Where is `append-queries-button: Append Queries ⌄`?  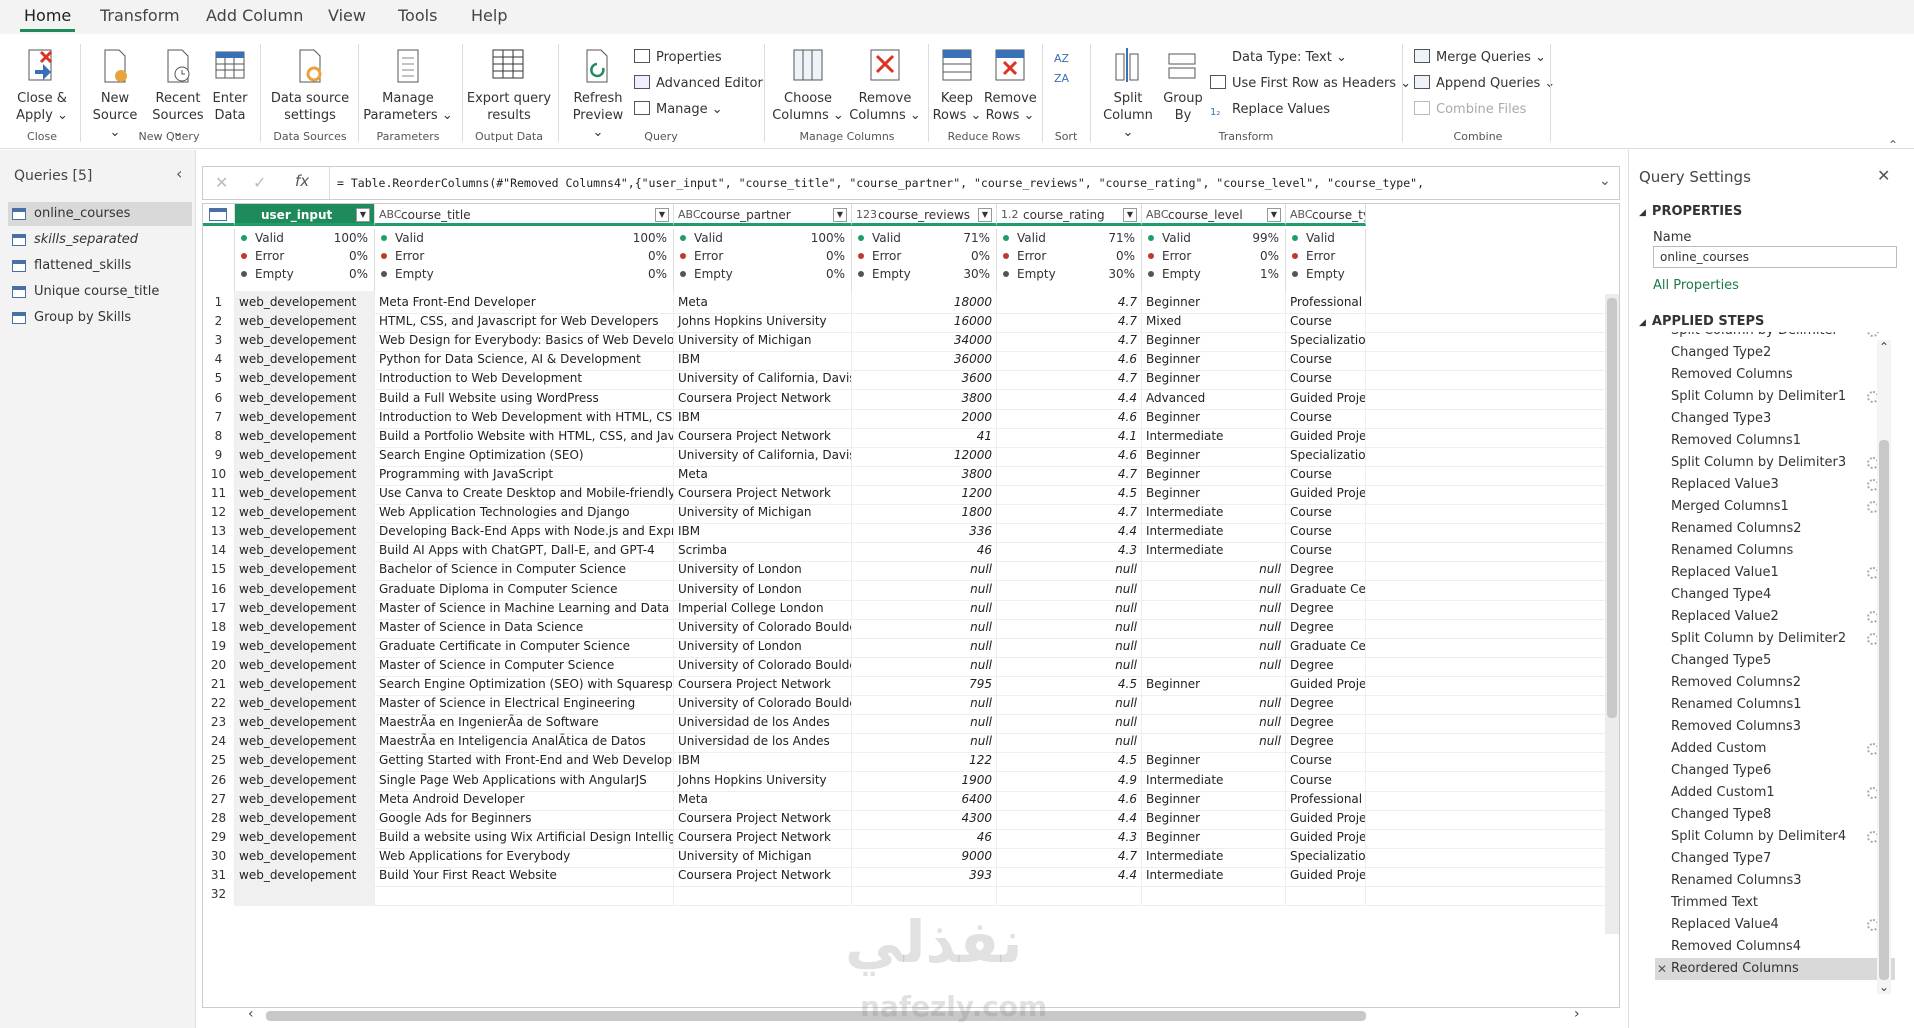 append-queries-button: Append Queries ⌄ is located at coordinates (1484, 84).